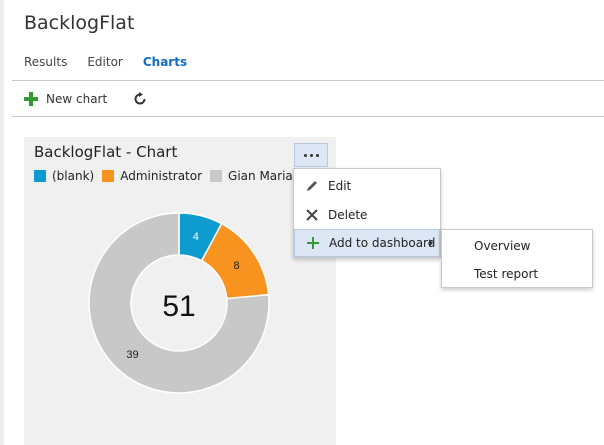 The image size is (604, 445). I want to click on new-chart-button: New chart, so click(65, 99).